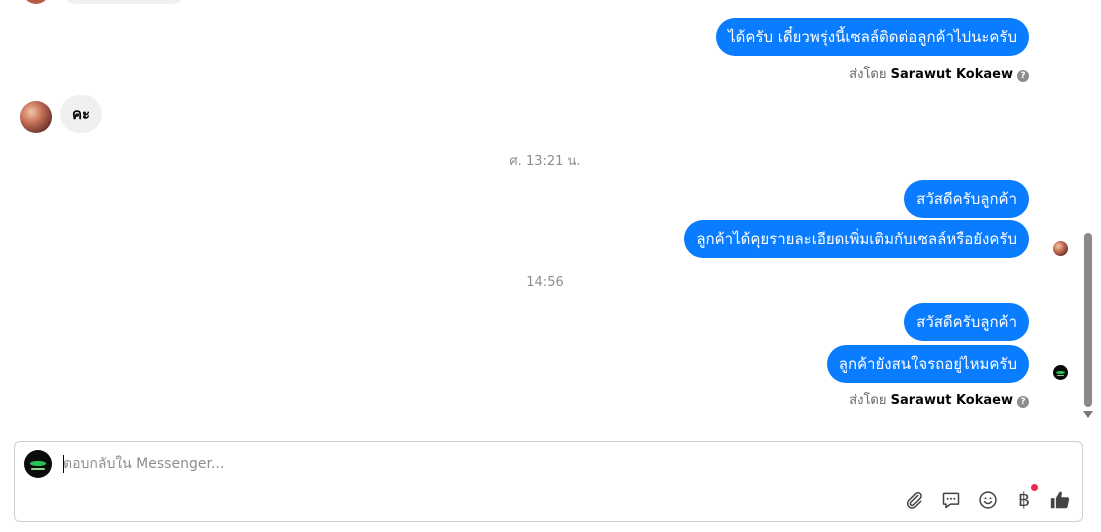 The height and width of the screenshot is (532, 1101). I want to click on outgoing-message-bubble: ลูกค้ายังสนใจรถอยู่ไหมครับ, so click(927, 364).